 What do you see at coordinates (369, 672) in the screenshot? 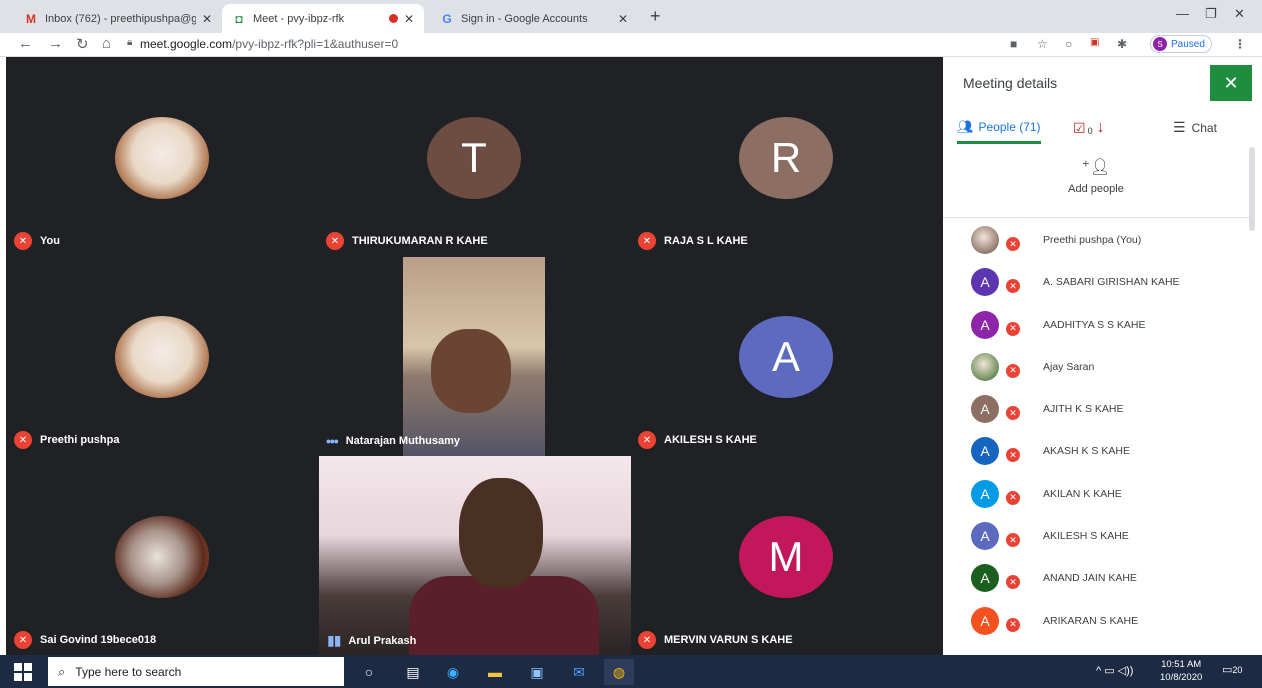
I see `cortana-icon: ○` at bounding box center [369, 672].